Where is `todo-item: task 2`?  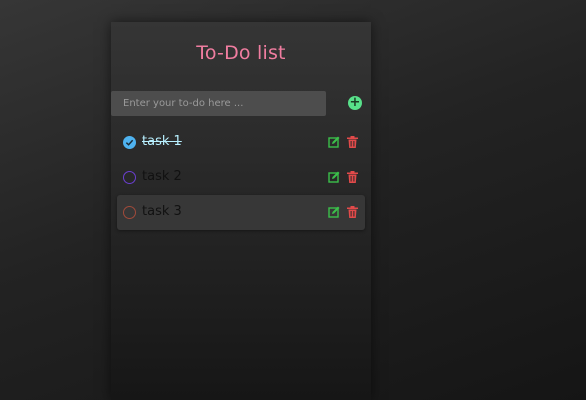 todo-item: task 2 is located at coordinates (241, 177).